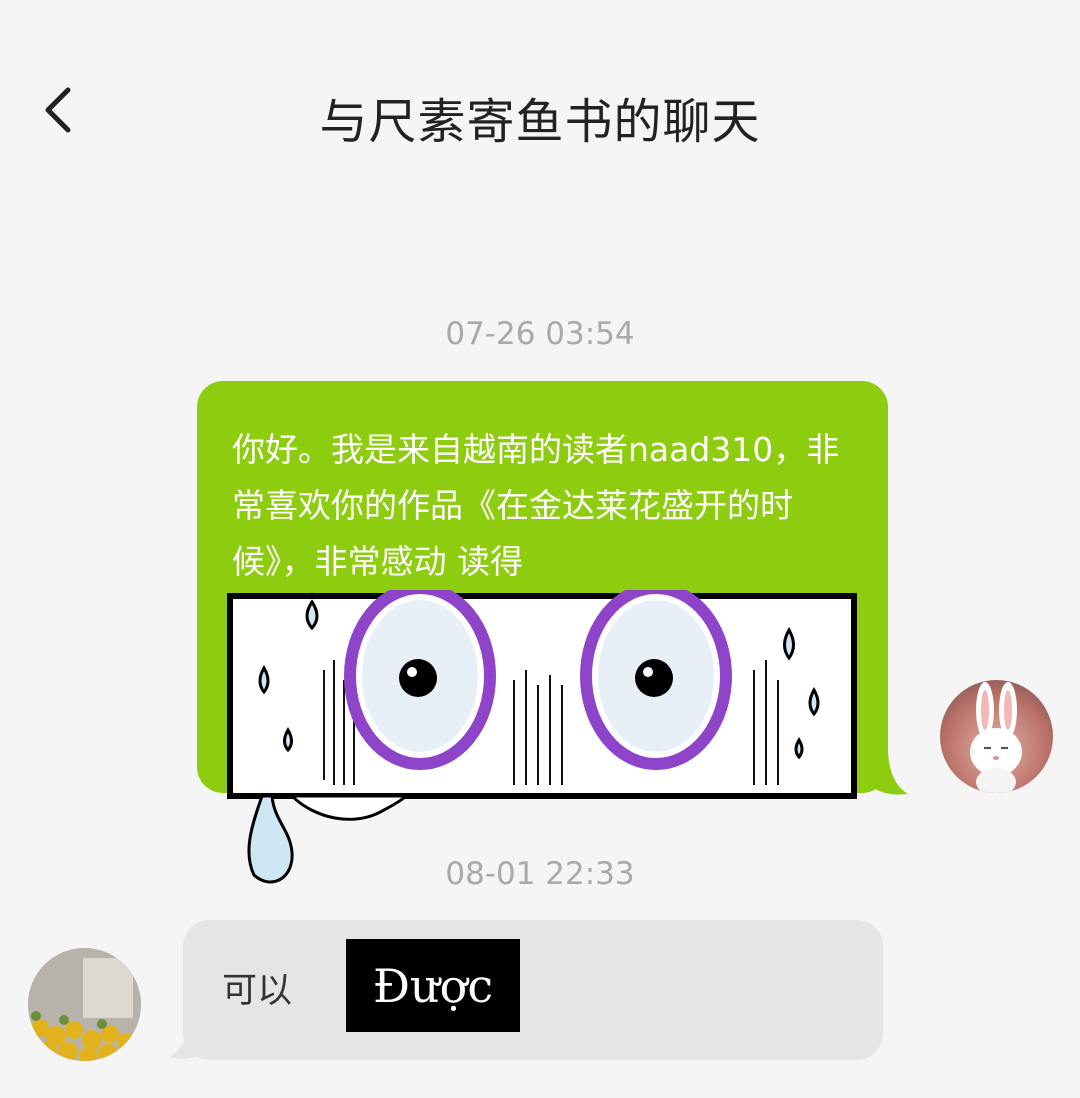 This screenshot has width=1080, height=1098. I want to click on message-timestamp: 08-01 22:33, so click(540, 874).